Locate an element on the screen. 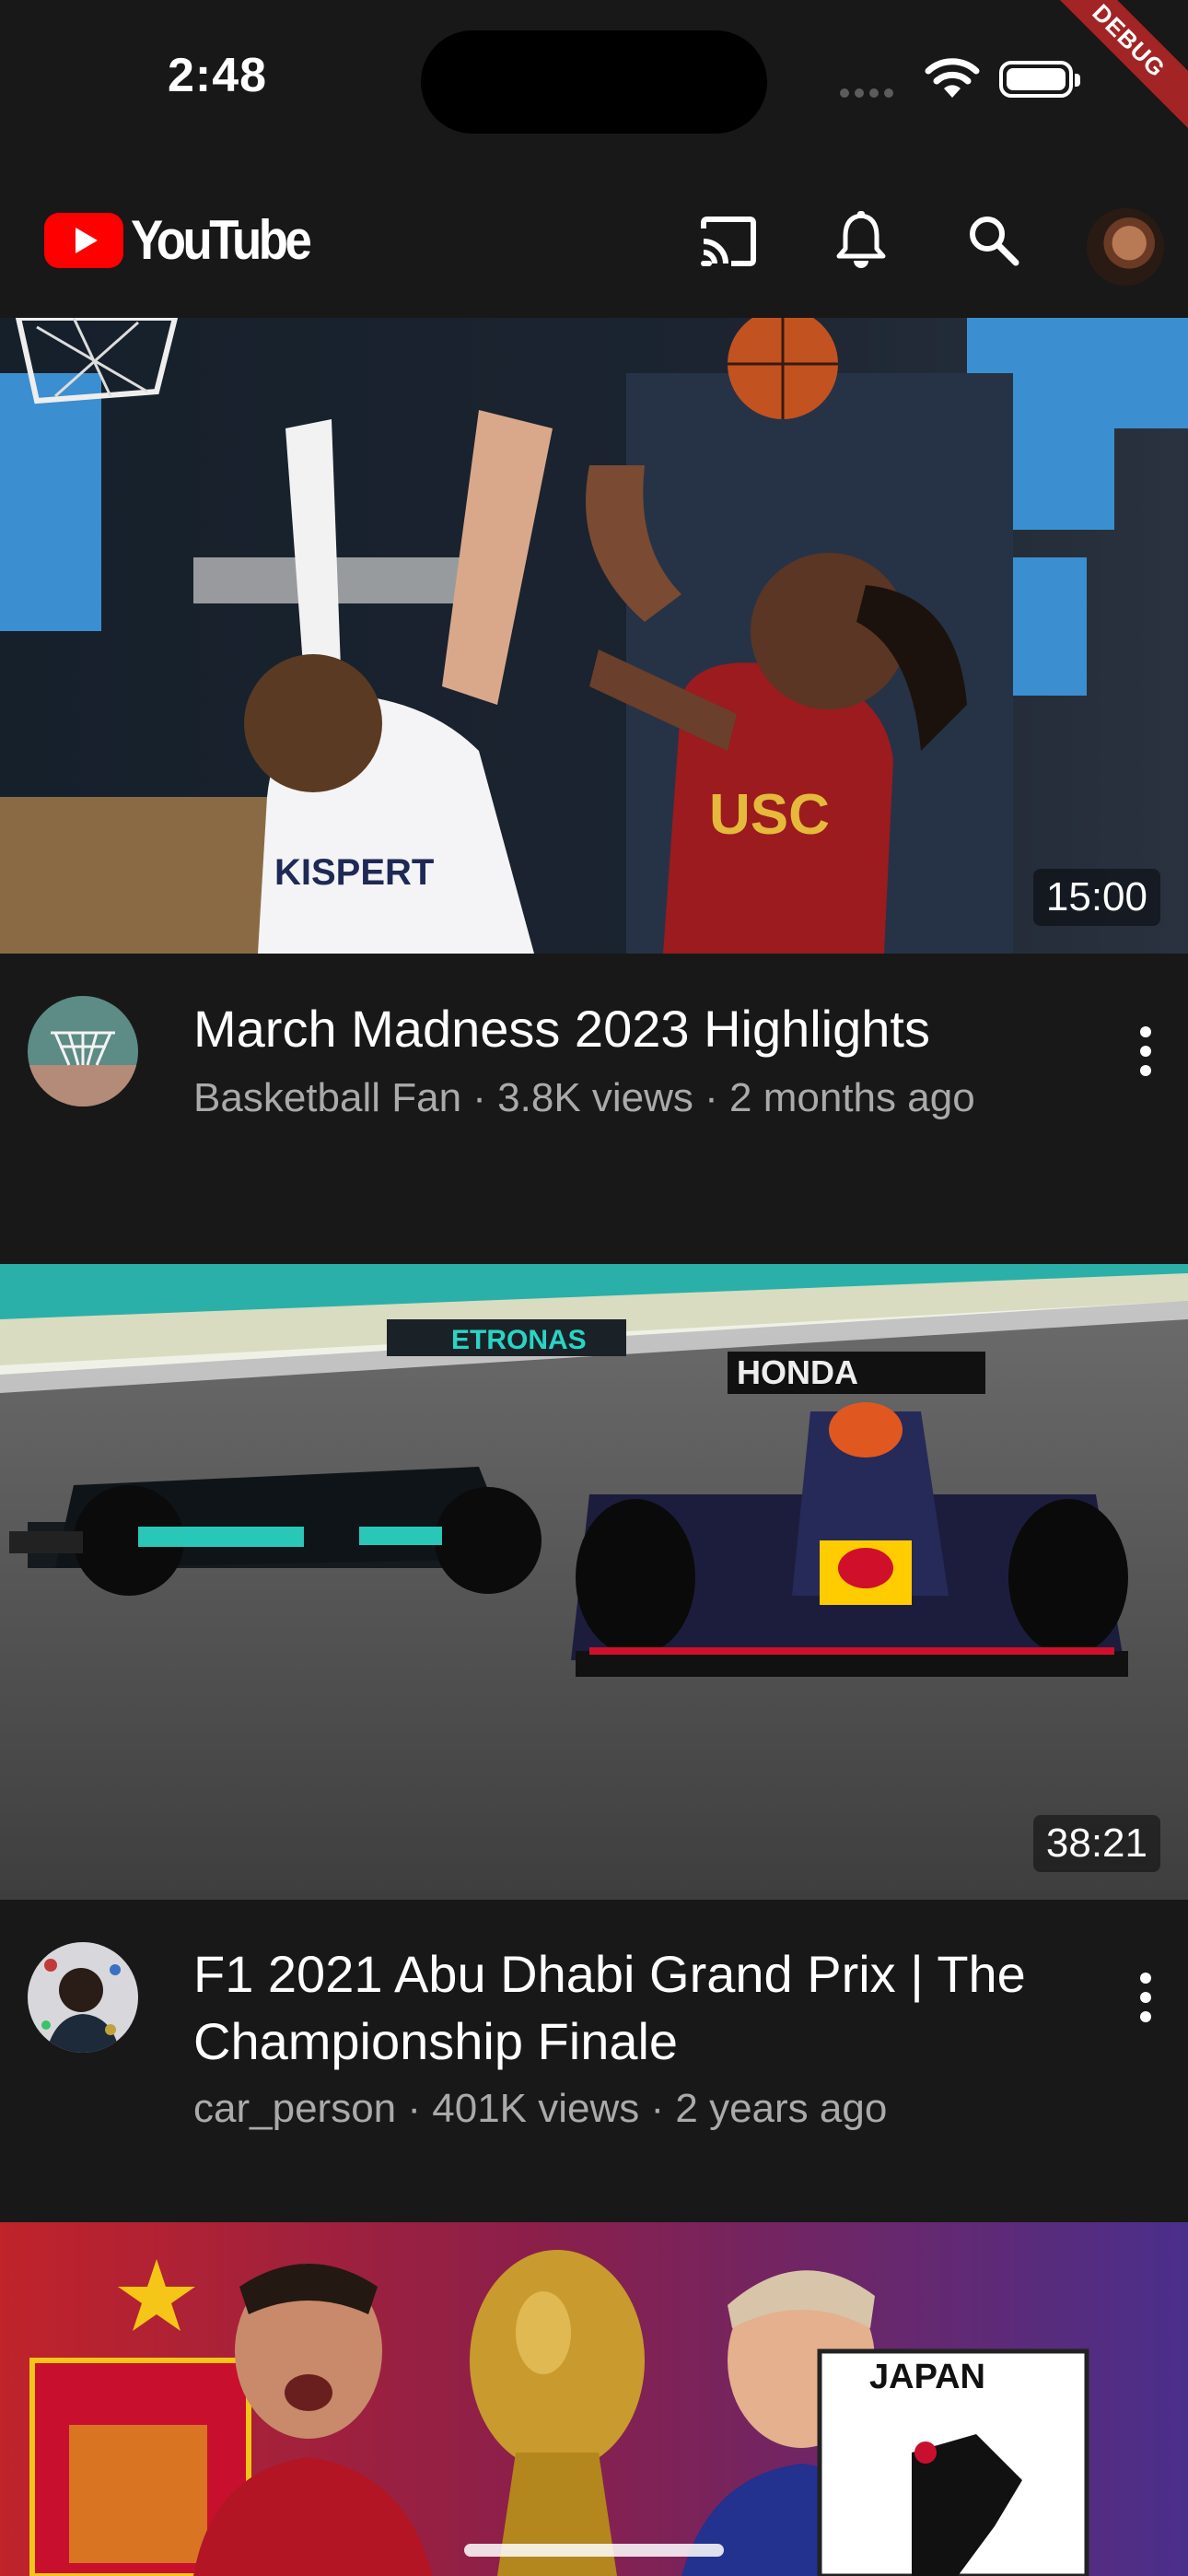 The image size is (1188, 2576). video-duration: 15:00 is located at coordinates (1096, 897).